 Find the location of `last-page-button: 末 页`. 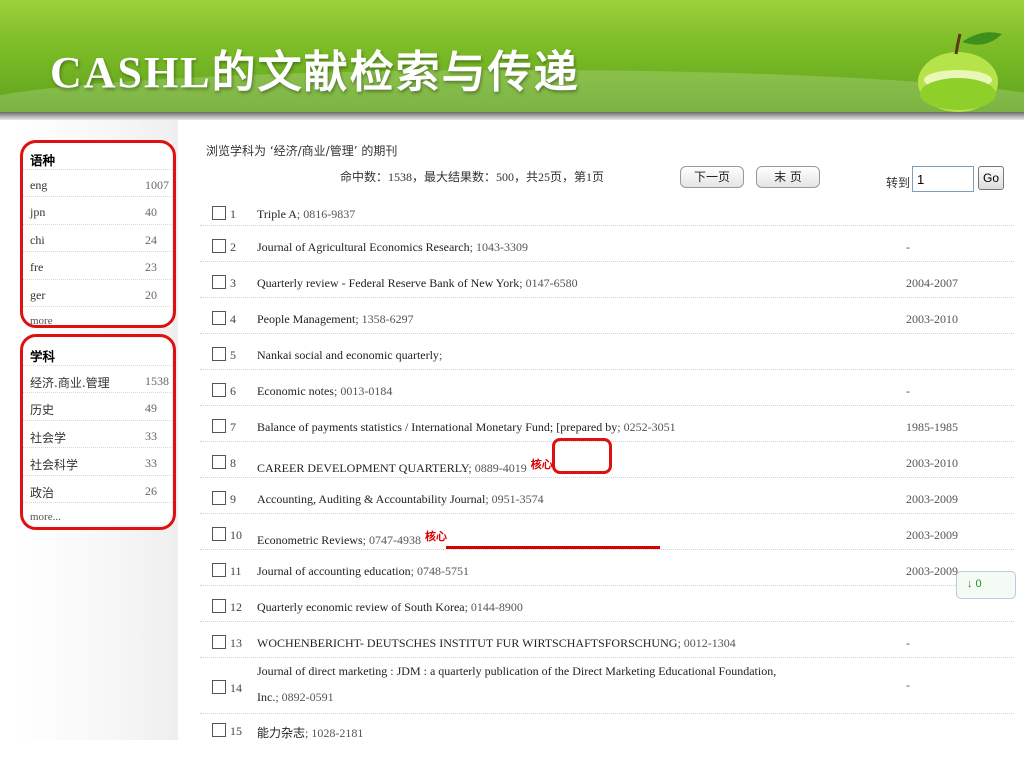

last-page-button: 末 页 is located at coordinates (788, 177).